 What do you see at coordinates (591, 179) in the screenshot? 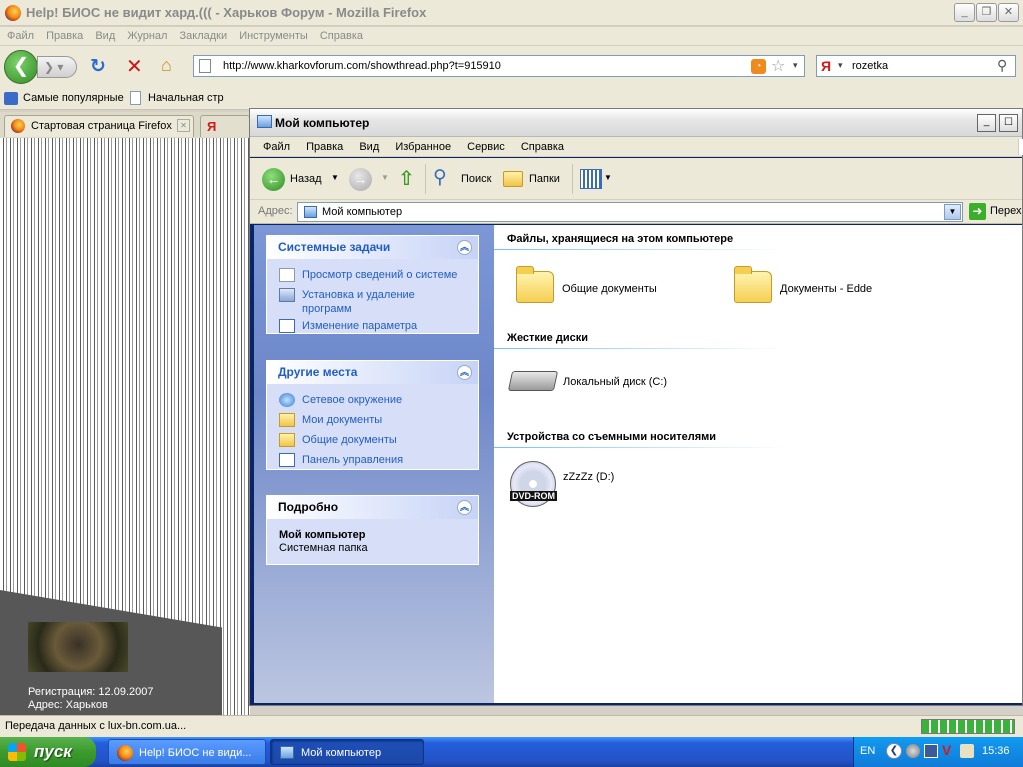
I see `views-icon` at bounding box center [591, 179].